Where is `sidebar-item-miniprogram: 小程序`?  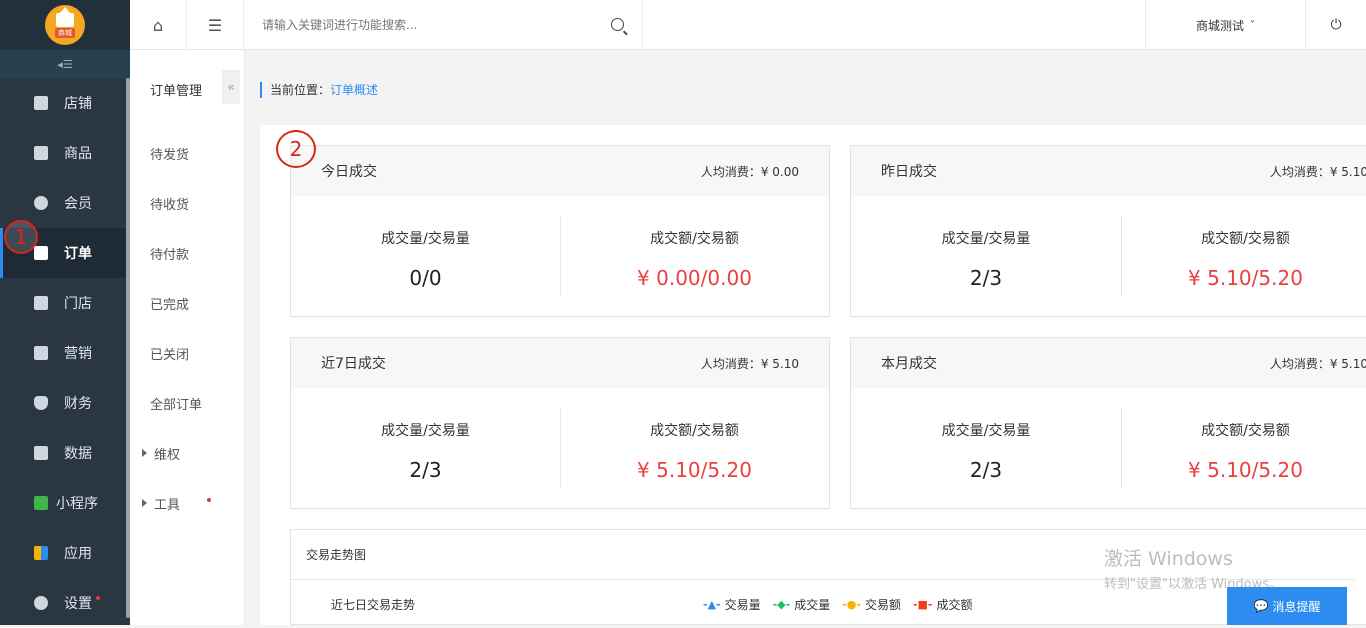 sidebar-item-miniprogram: 小程序 is located at coordinates (65, 503).